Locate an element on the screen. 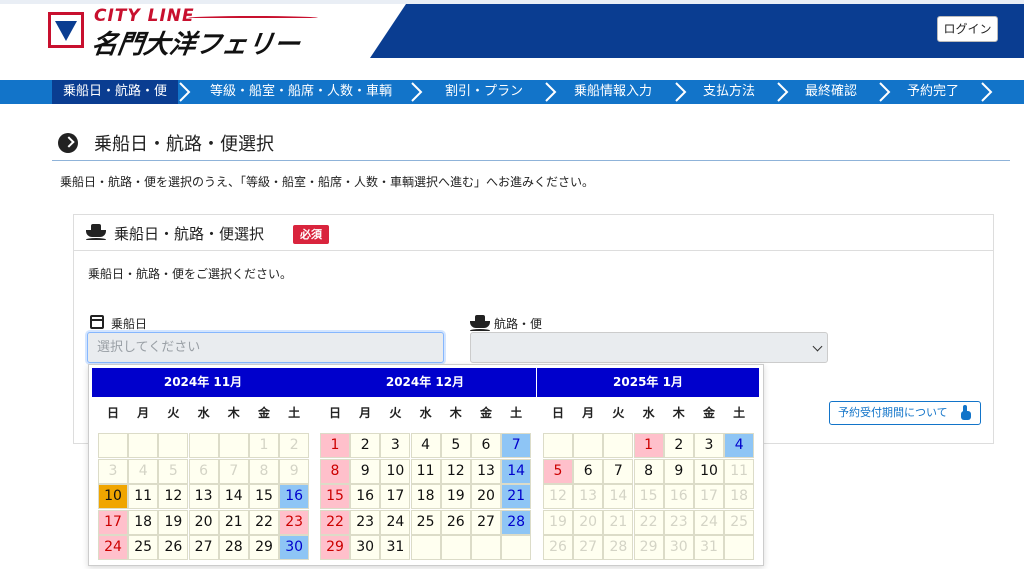 Image resolution: width=1024 pixels, height=569 pixels. logo-wave-icon is located at coordinates (253, 18).